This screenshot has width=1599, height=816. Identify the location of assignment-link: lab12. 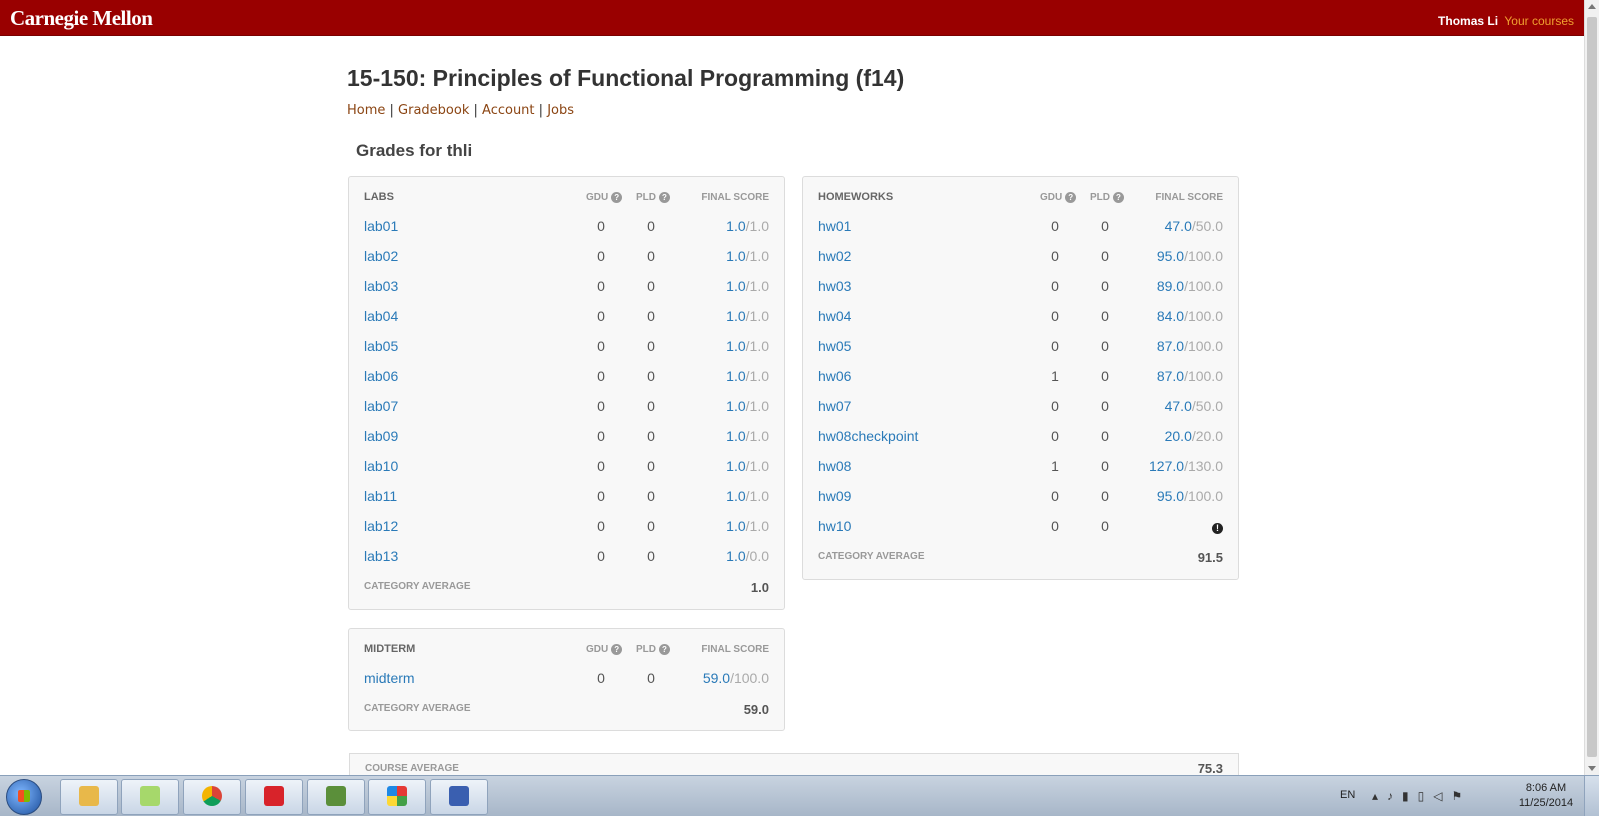
(381, 526).